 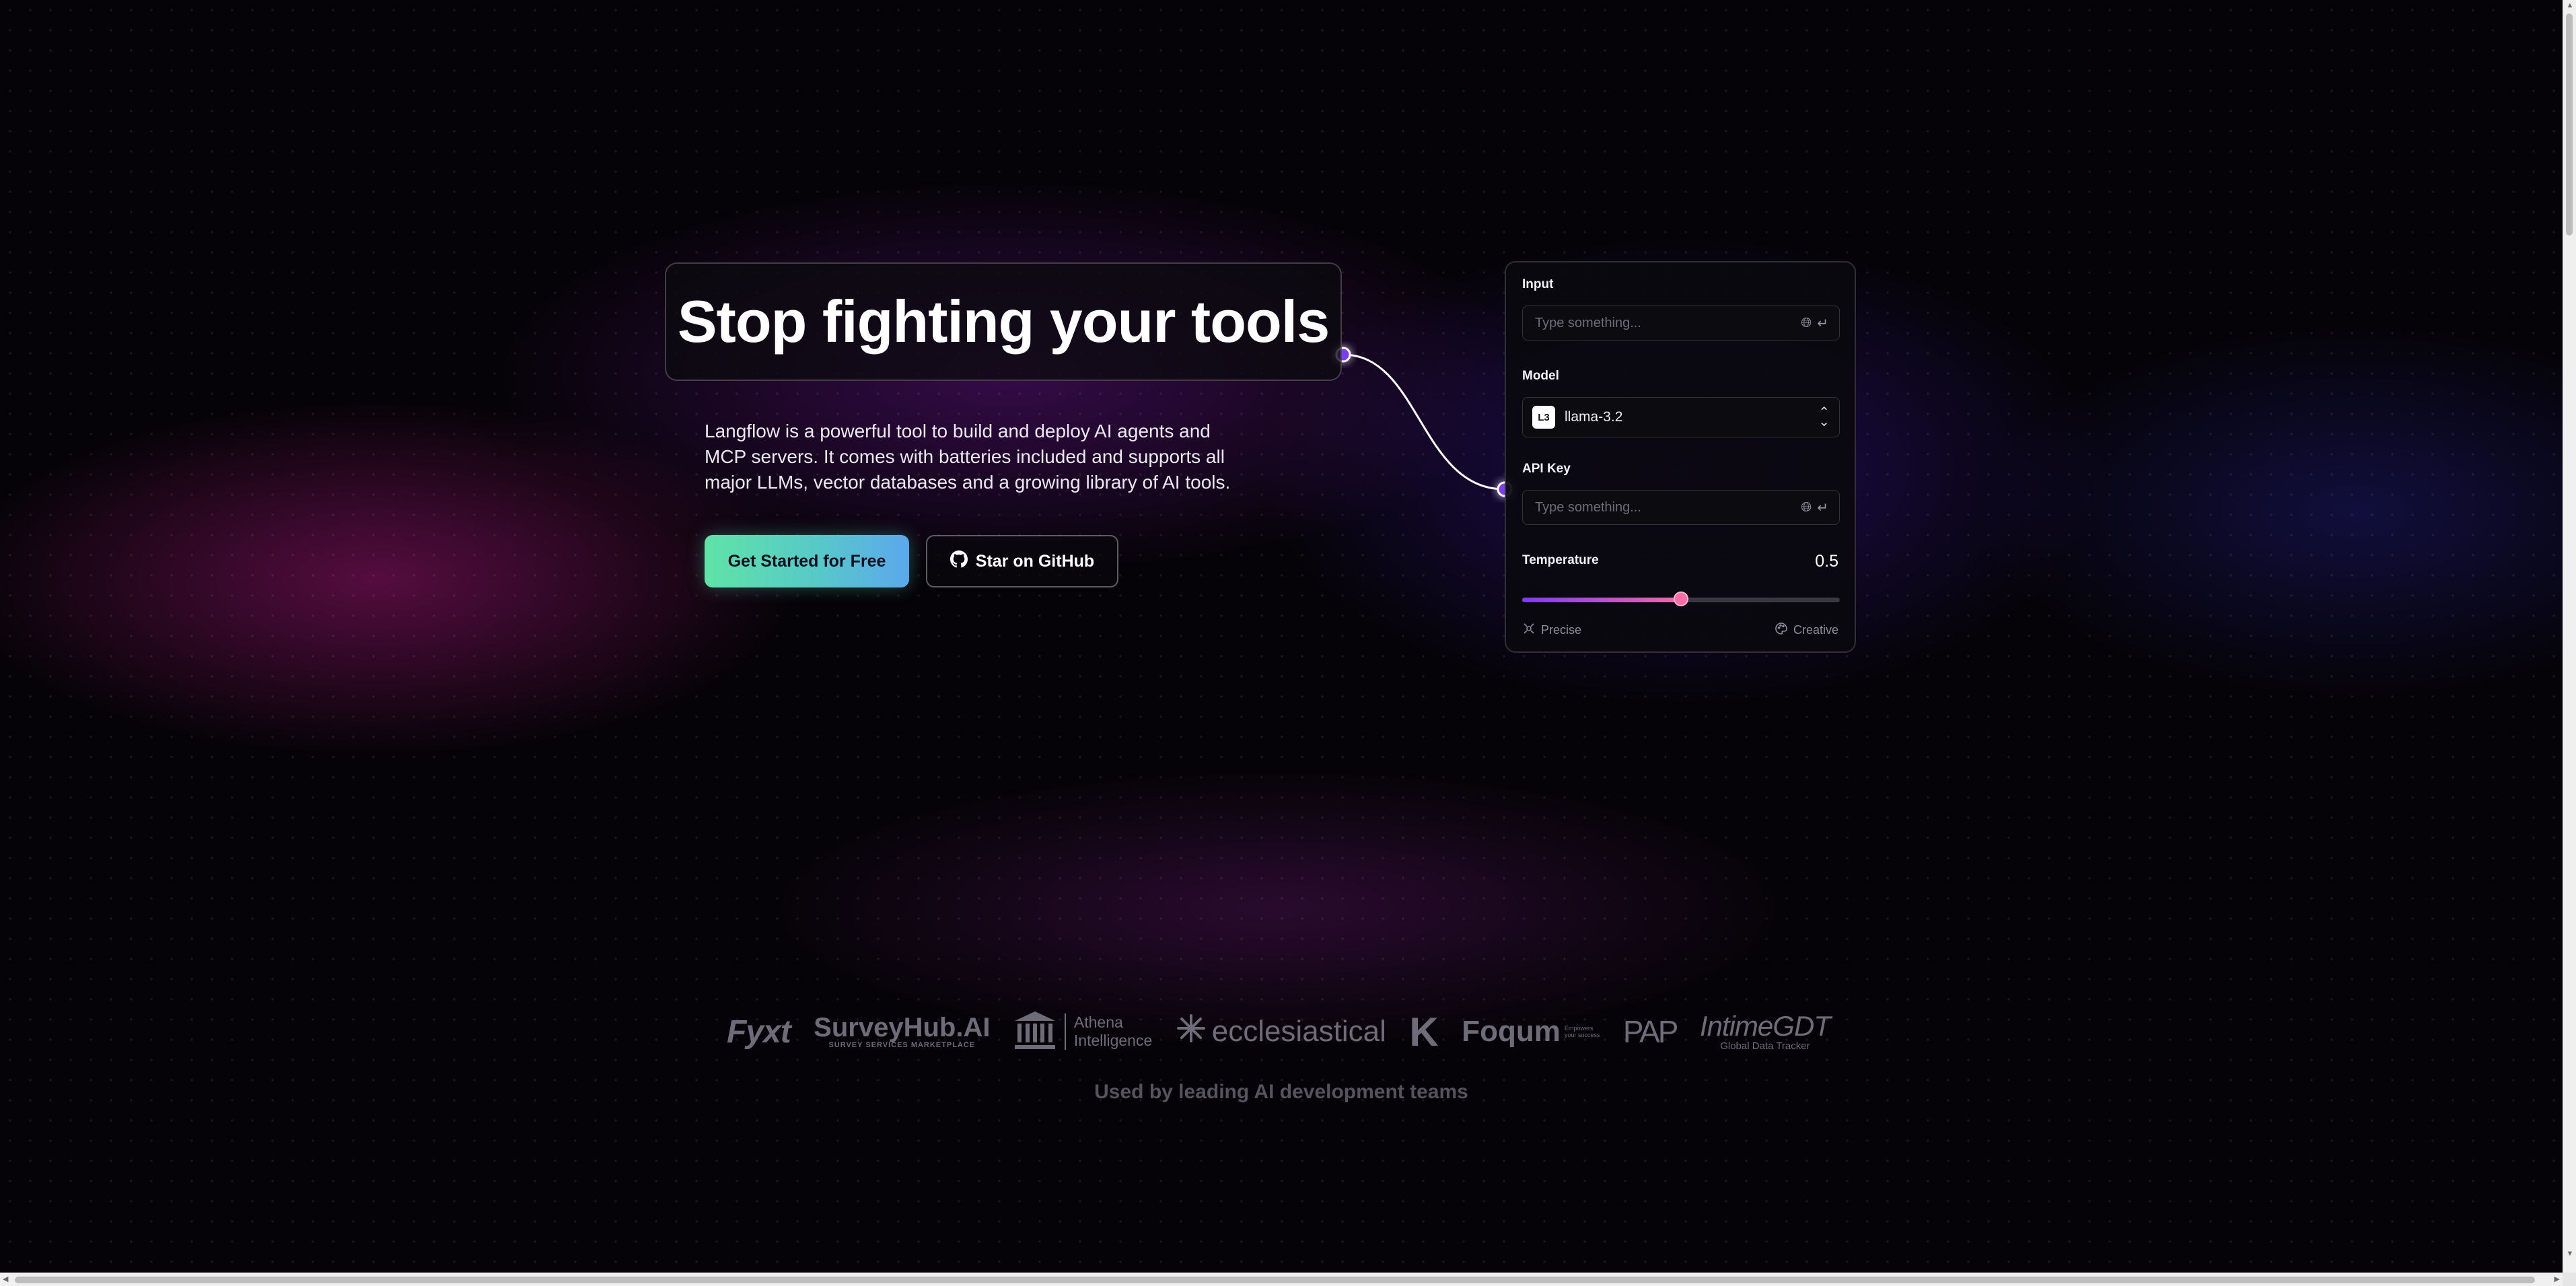 I want to click on temperature-slider, so click(x=1681, y=599).